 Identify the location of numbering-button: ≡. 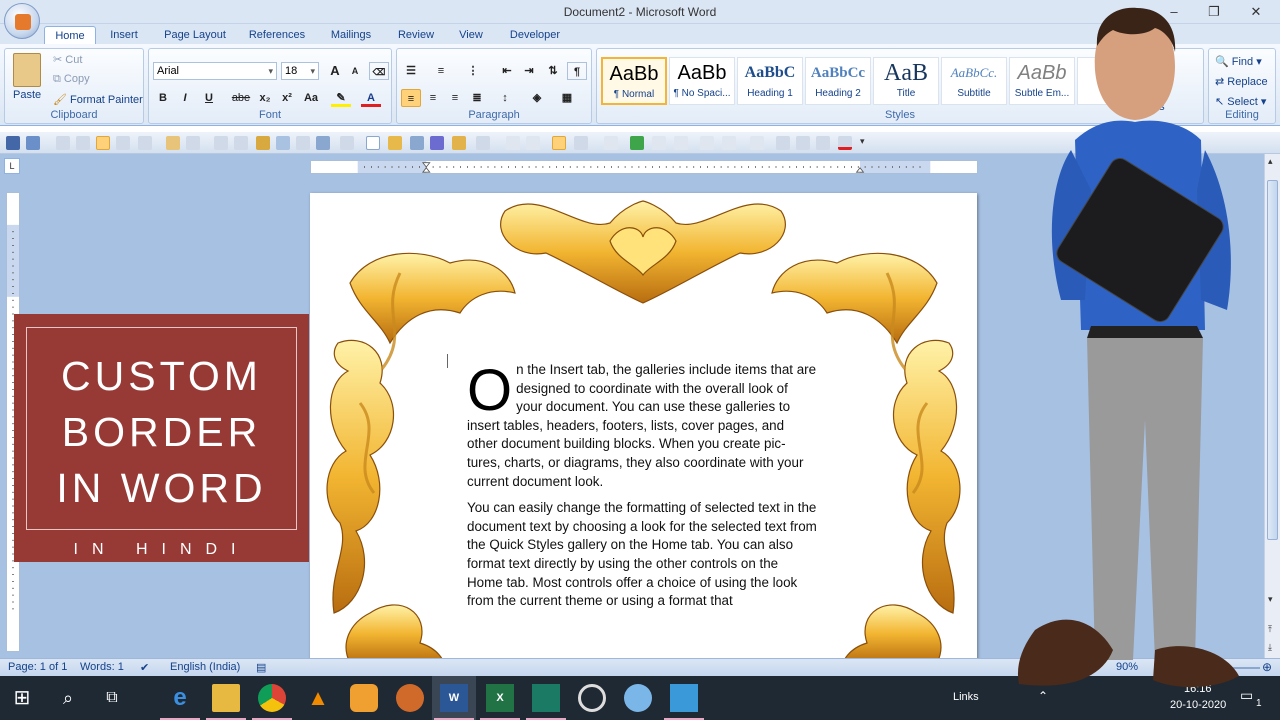
(441, 71).